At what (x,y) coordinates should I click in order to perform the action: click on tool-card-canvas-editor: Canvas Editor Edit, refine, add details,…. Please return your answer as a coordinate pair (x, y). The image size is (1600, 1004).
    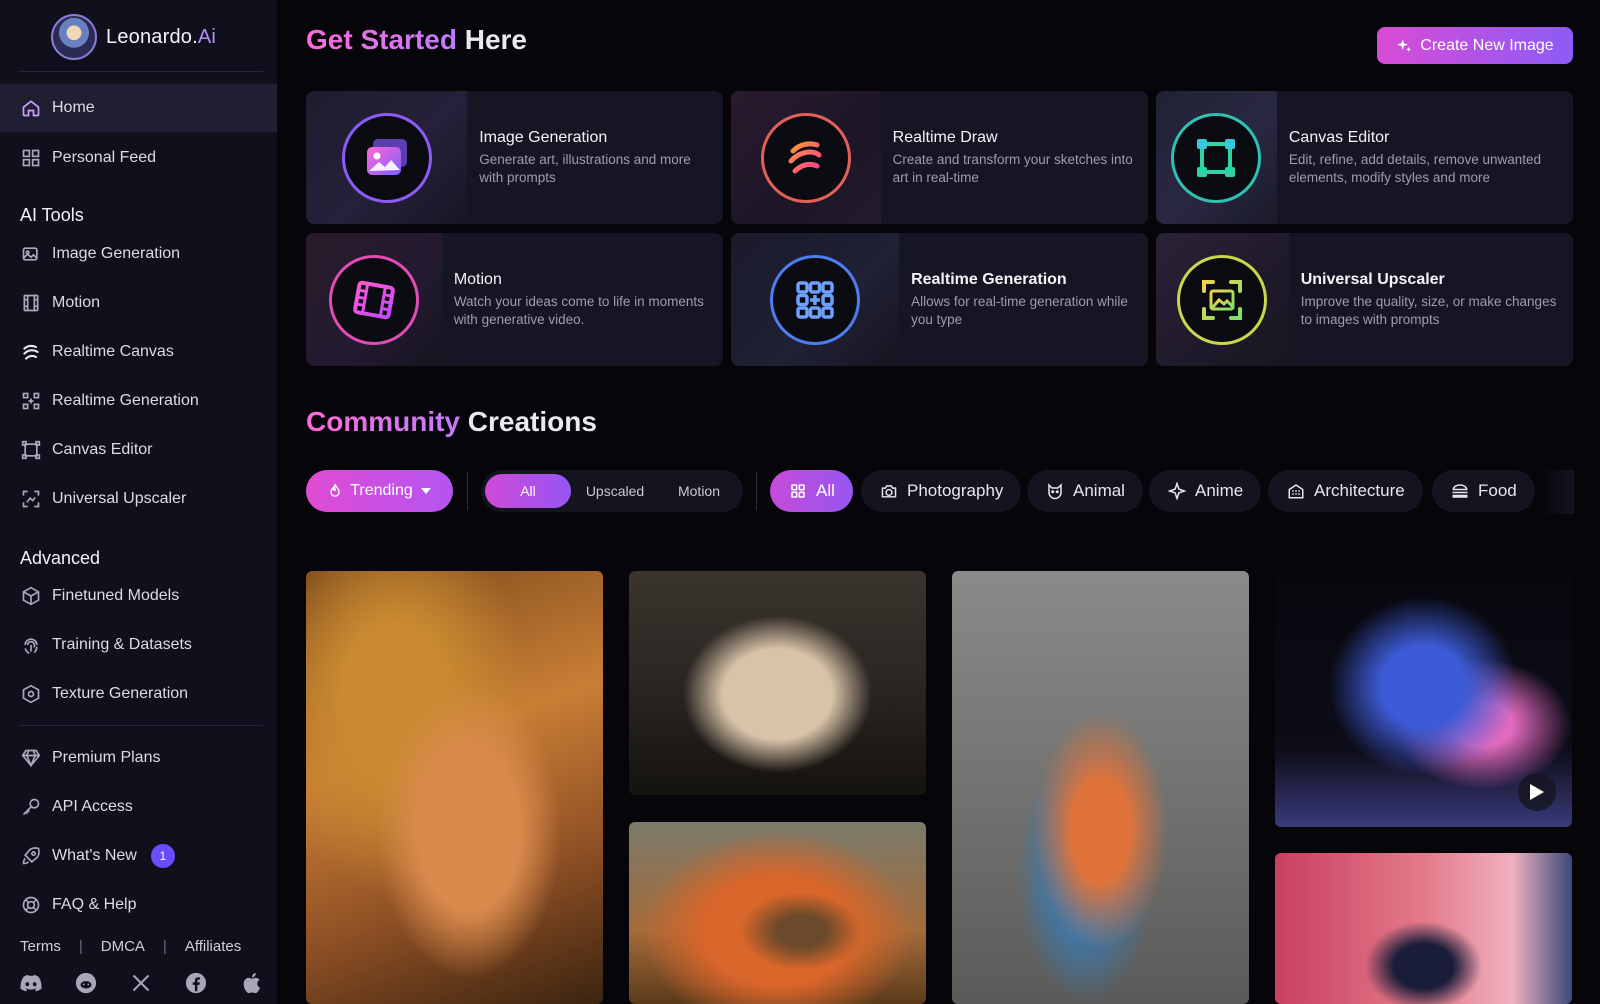
    Looking at the image, I should click on (1364, 157).